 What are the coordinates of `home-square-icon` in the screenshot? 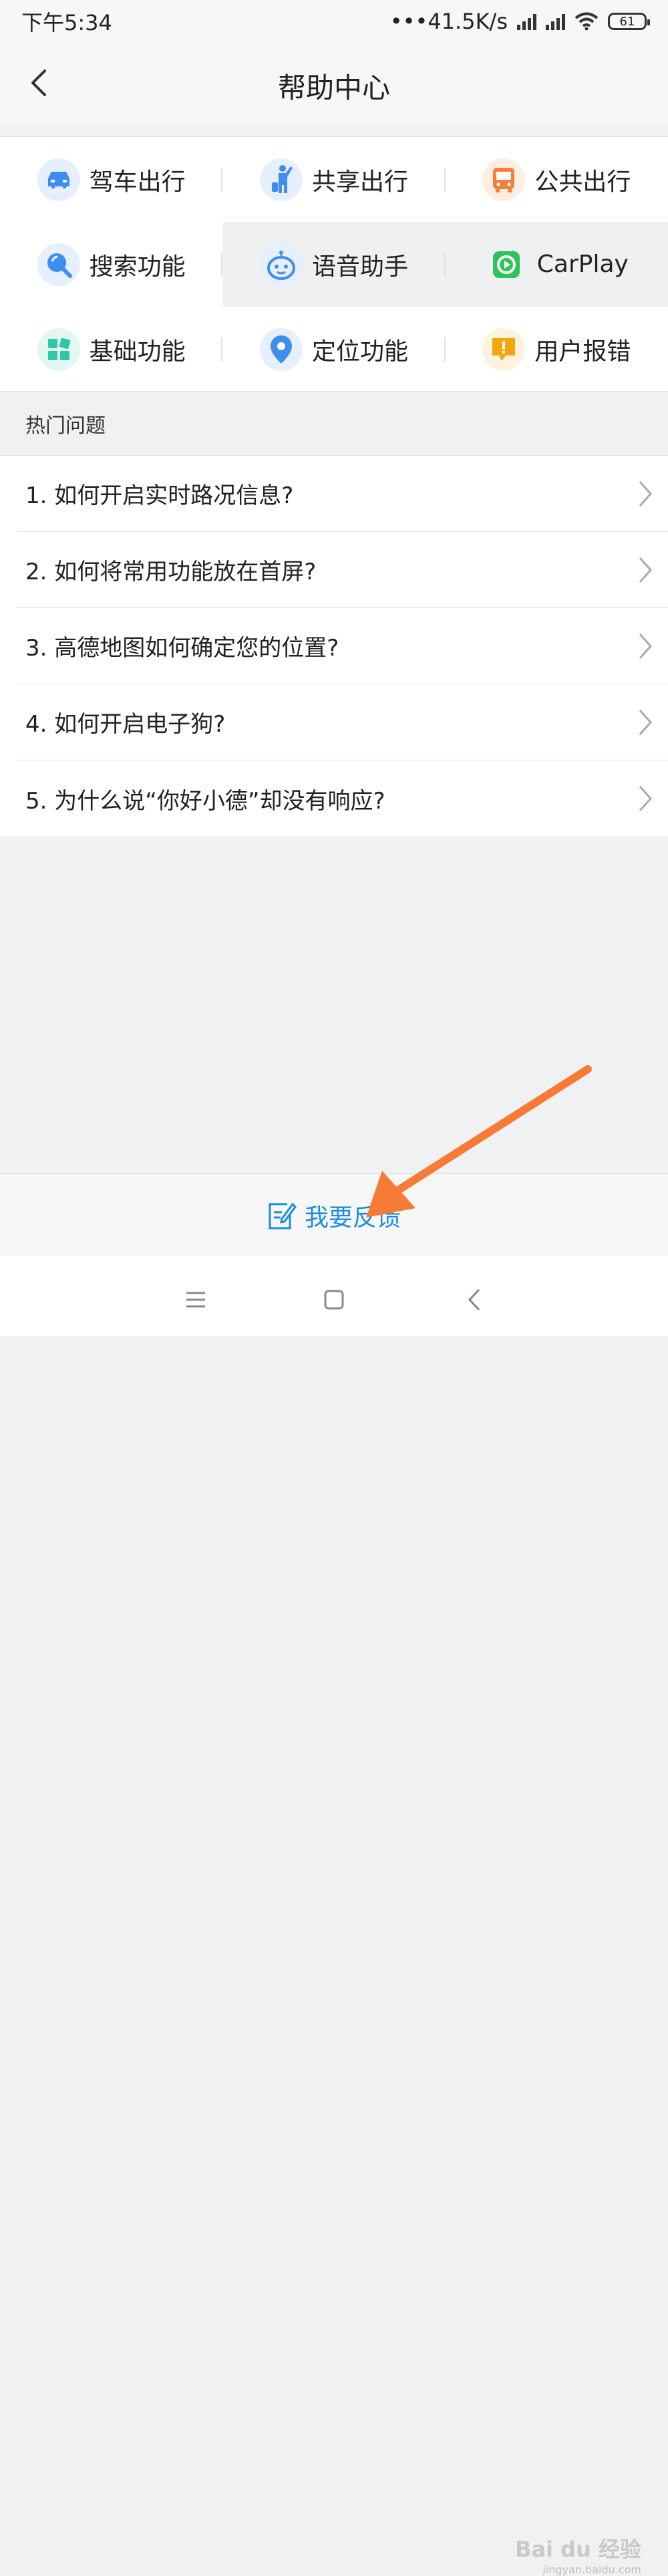 It's located at (334, 1300).